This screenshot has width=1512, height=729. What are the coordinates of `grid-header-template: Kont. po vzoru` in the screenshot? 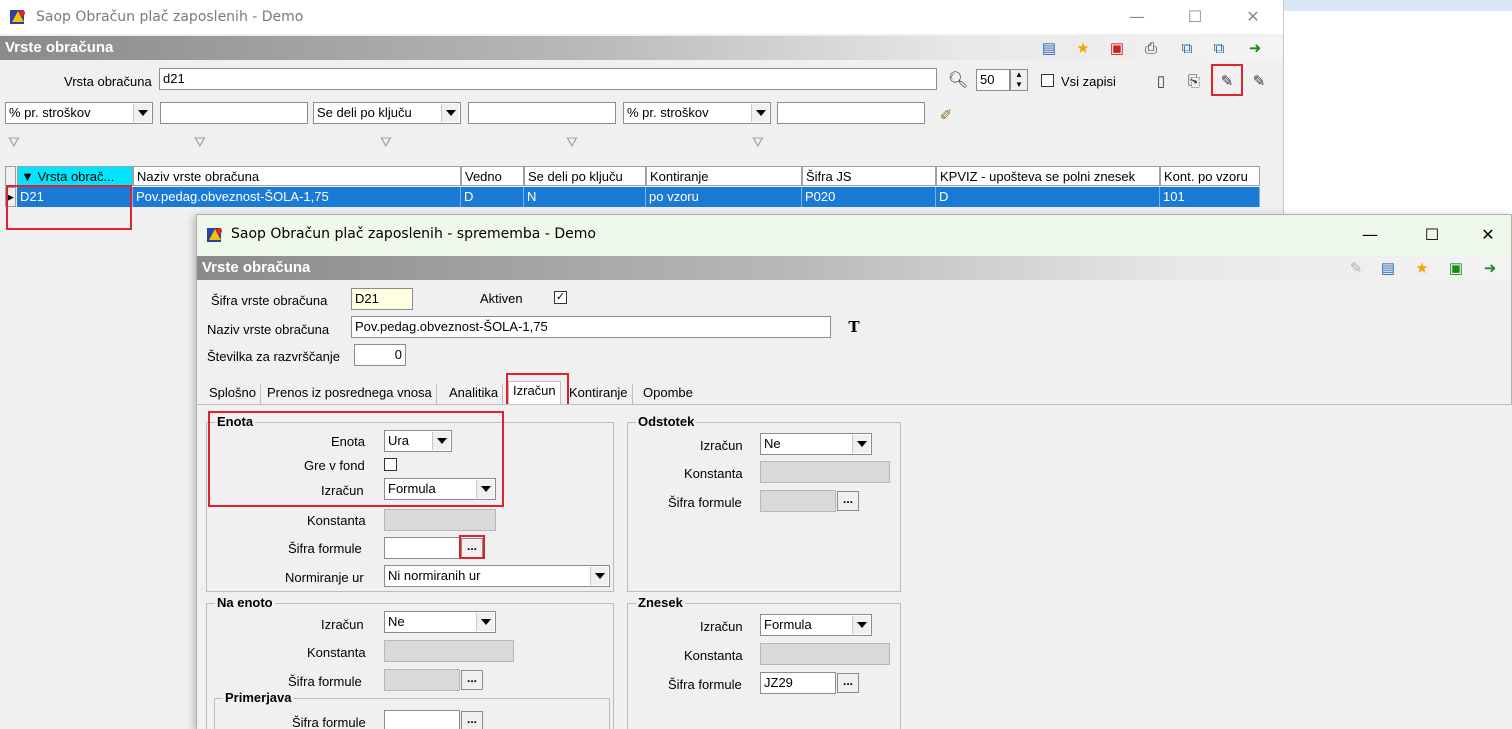 It's located at (1210, 176).